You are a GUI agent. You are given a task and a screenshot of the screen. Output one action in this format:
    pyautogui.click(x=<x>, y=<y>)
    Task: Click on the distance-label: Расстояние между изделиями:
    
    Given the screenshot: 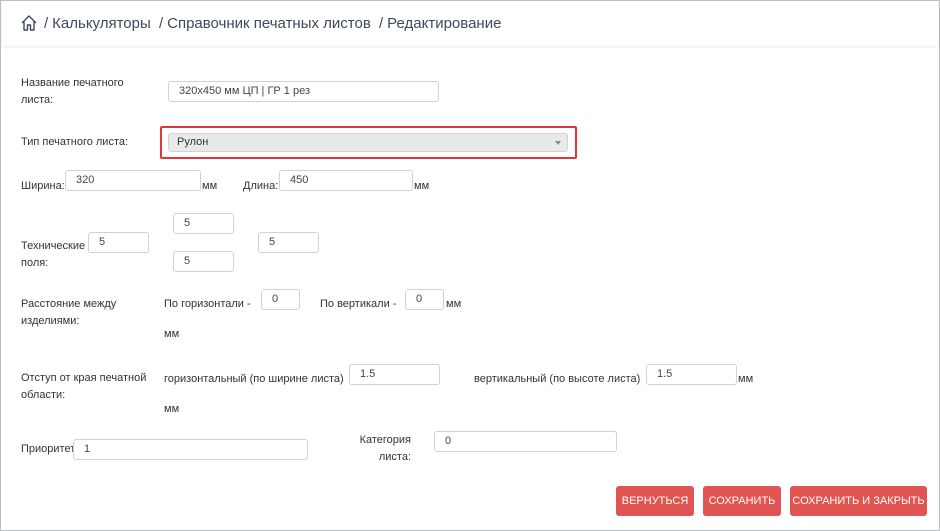 What is the action you would take?
    pyautogui.click(x=69, y=312)
    